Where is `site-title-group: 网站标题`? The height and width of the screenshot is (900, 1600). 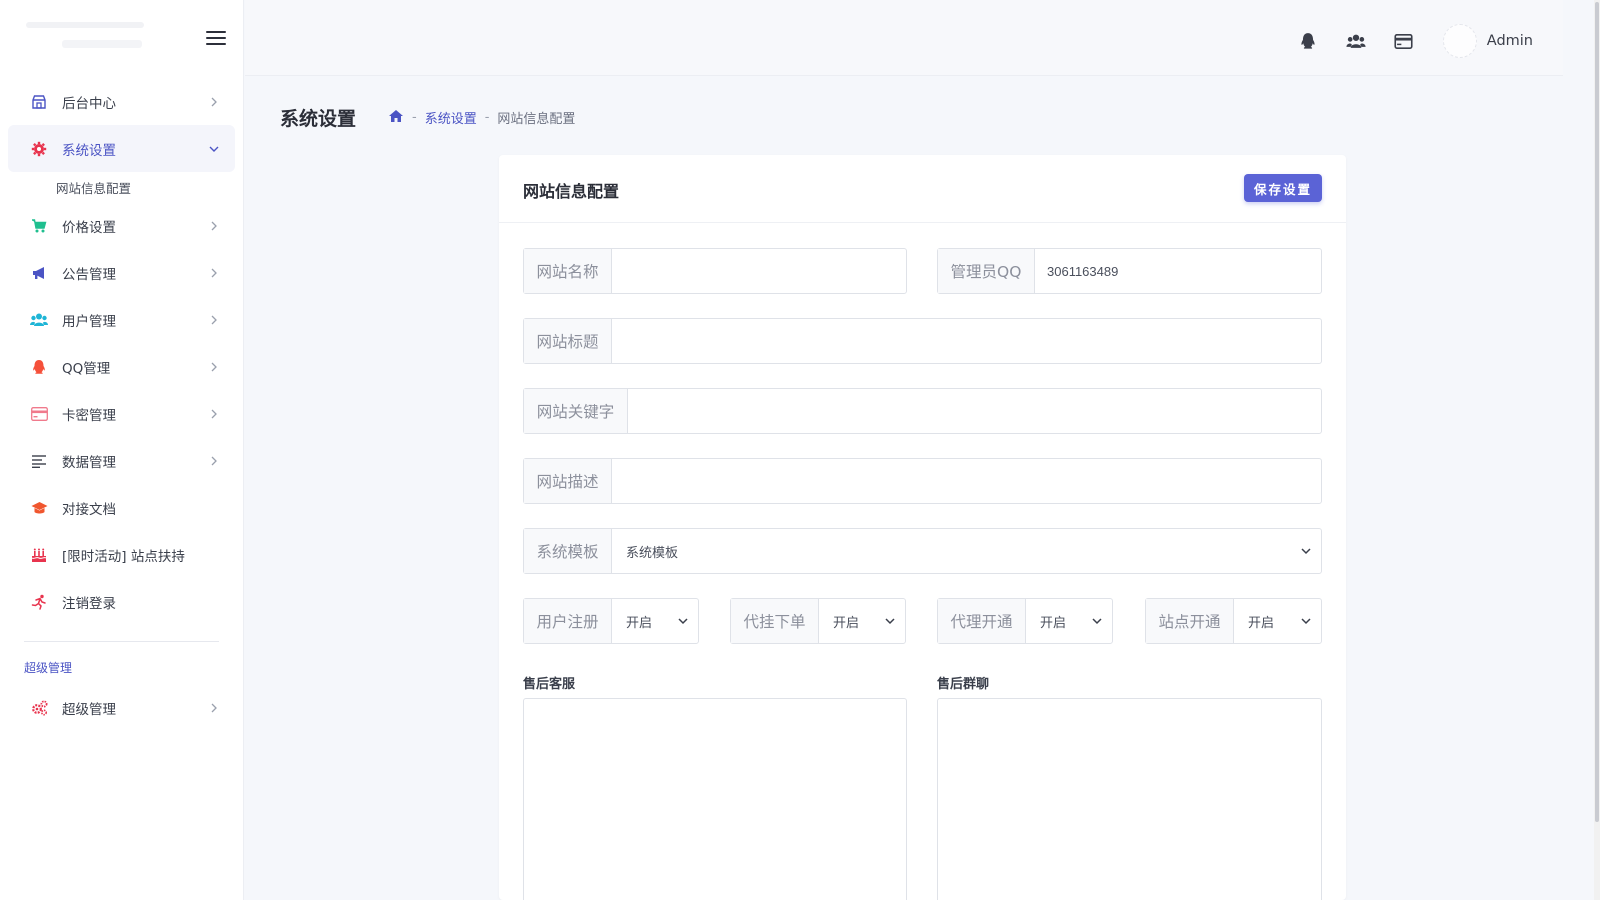
site-title-group: 网站标题 is located at coordinates (922, 341).